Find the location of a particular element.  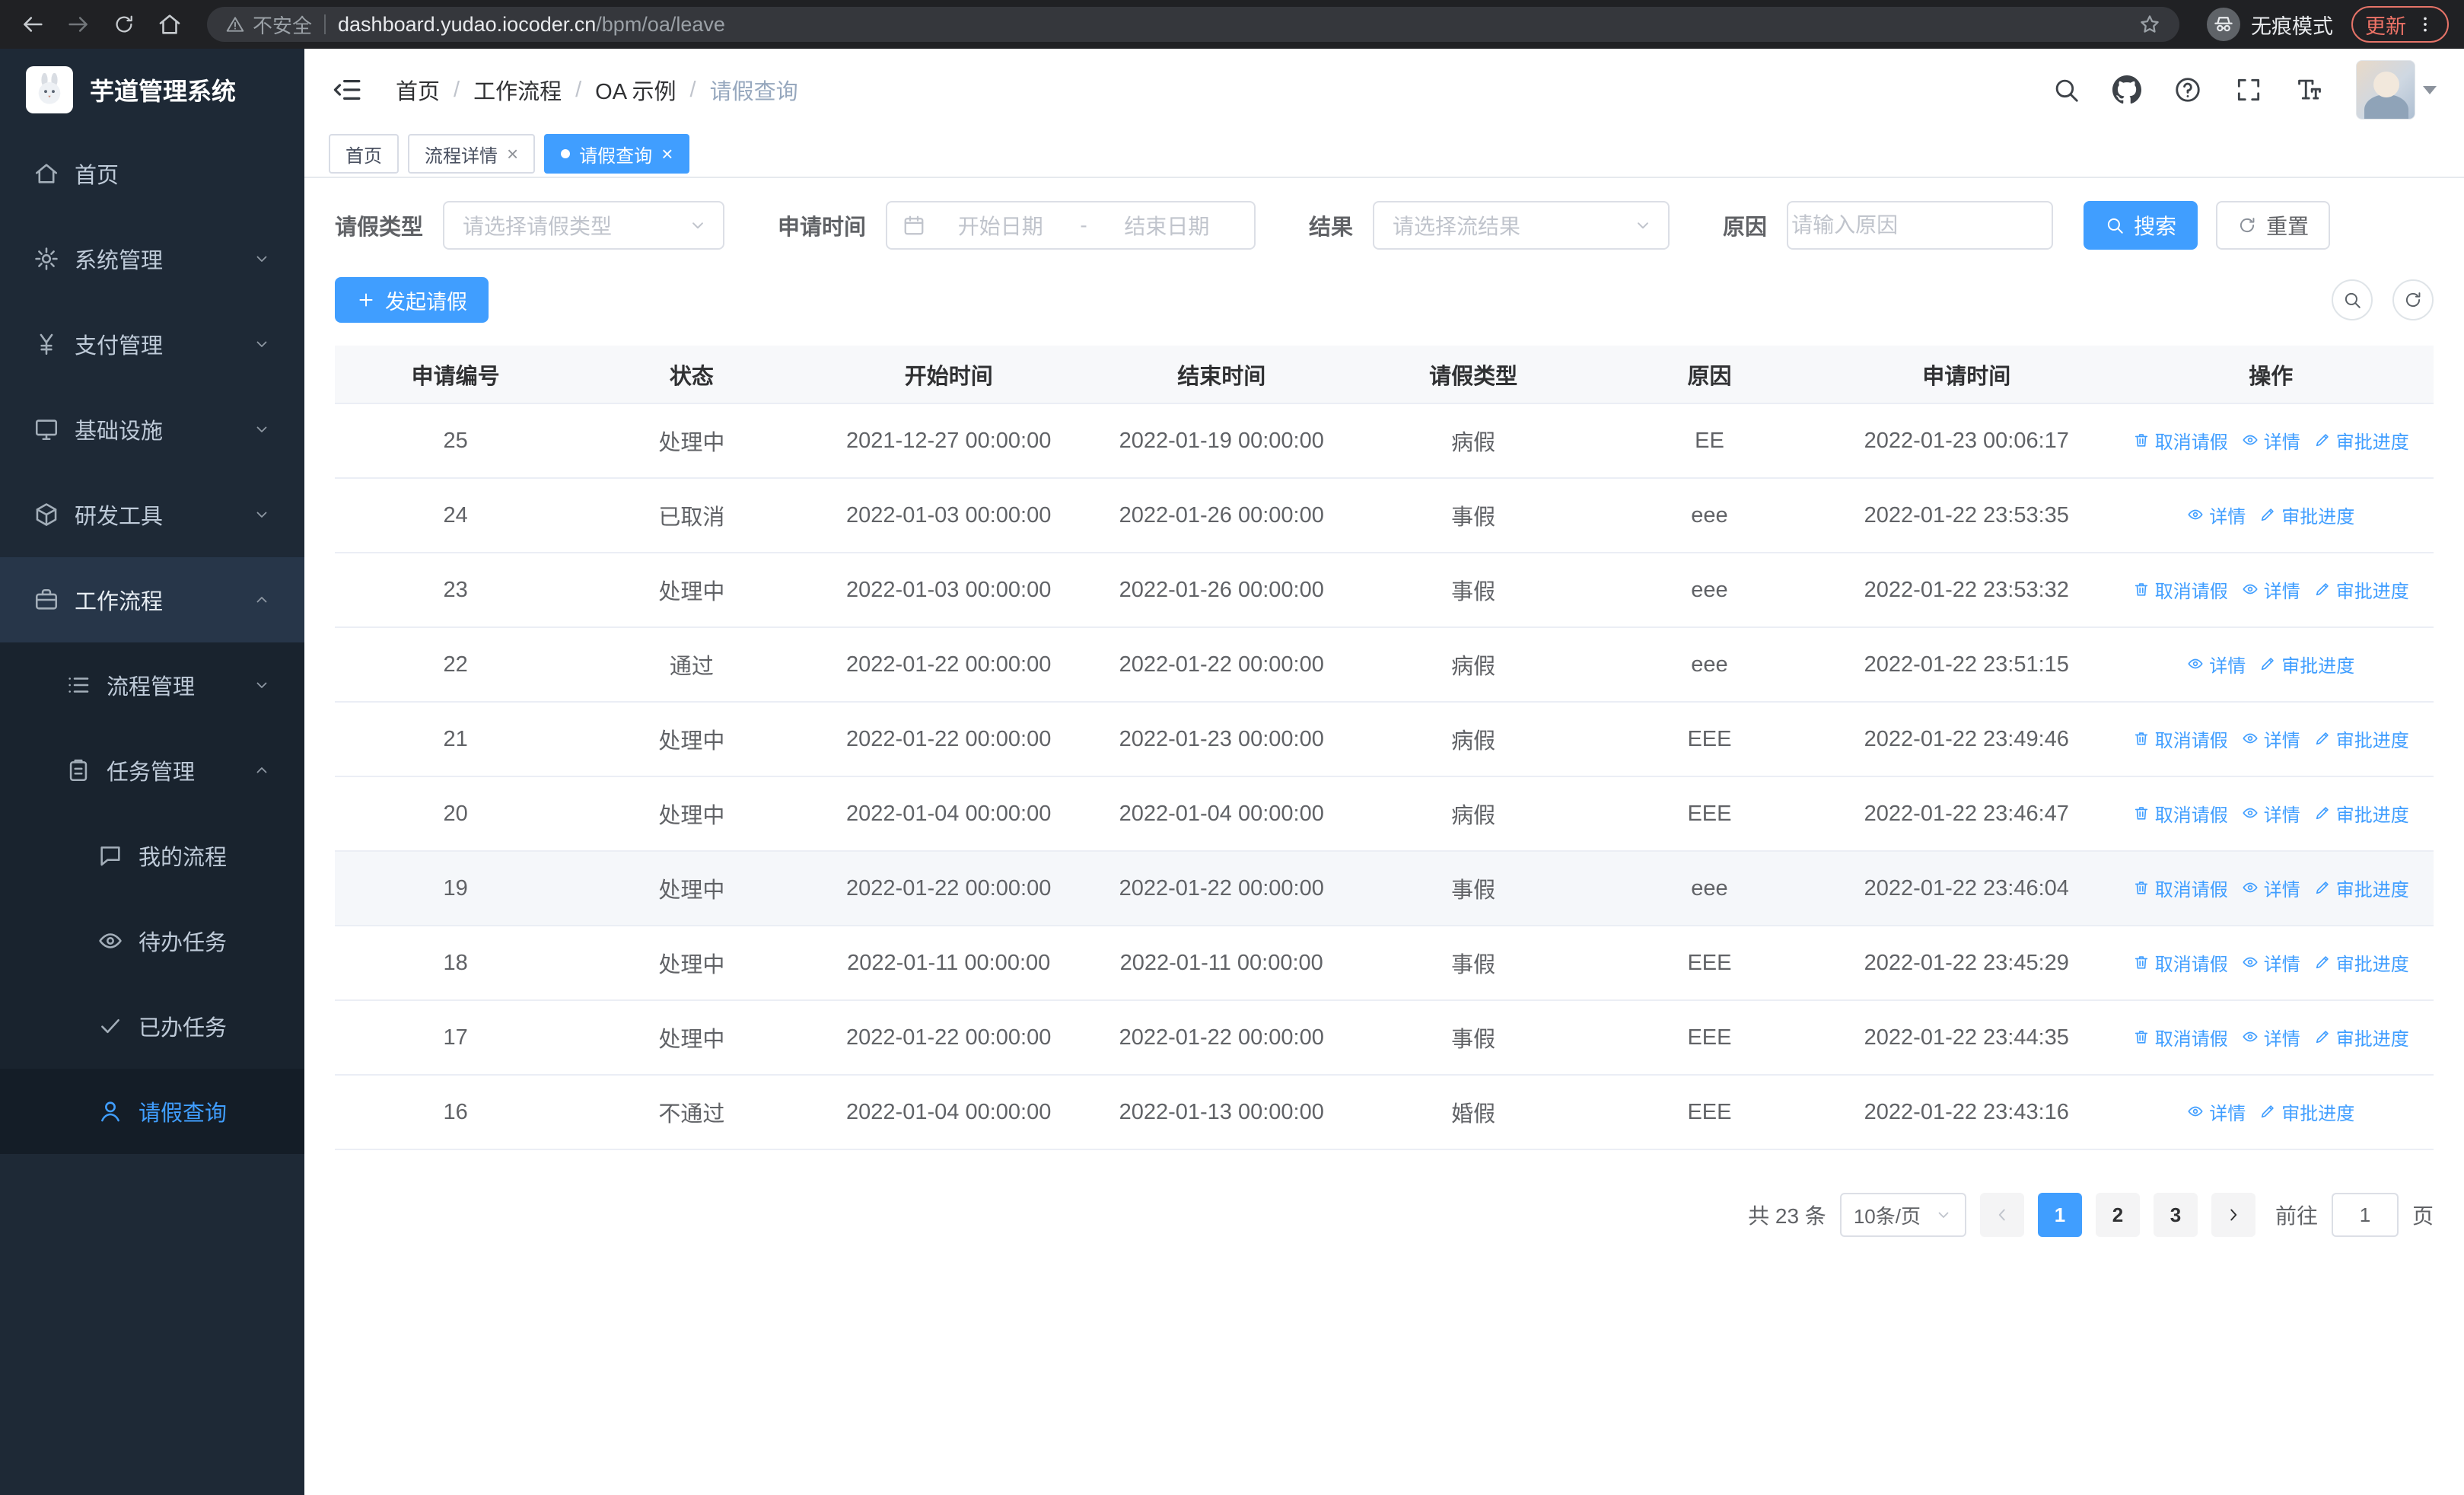

refresh-icon is located at coordinates (2247, 225).